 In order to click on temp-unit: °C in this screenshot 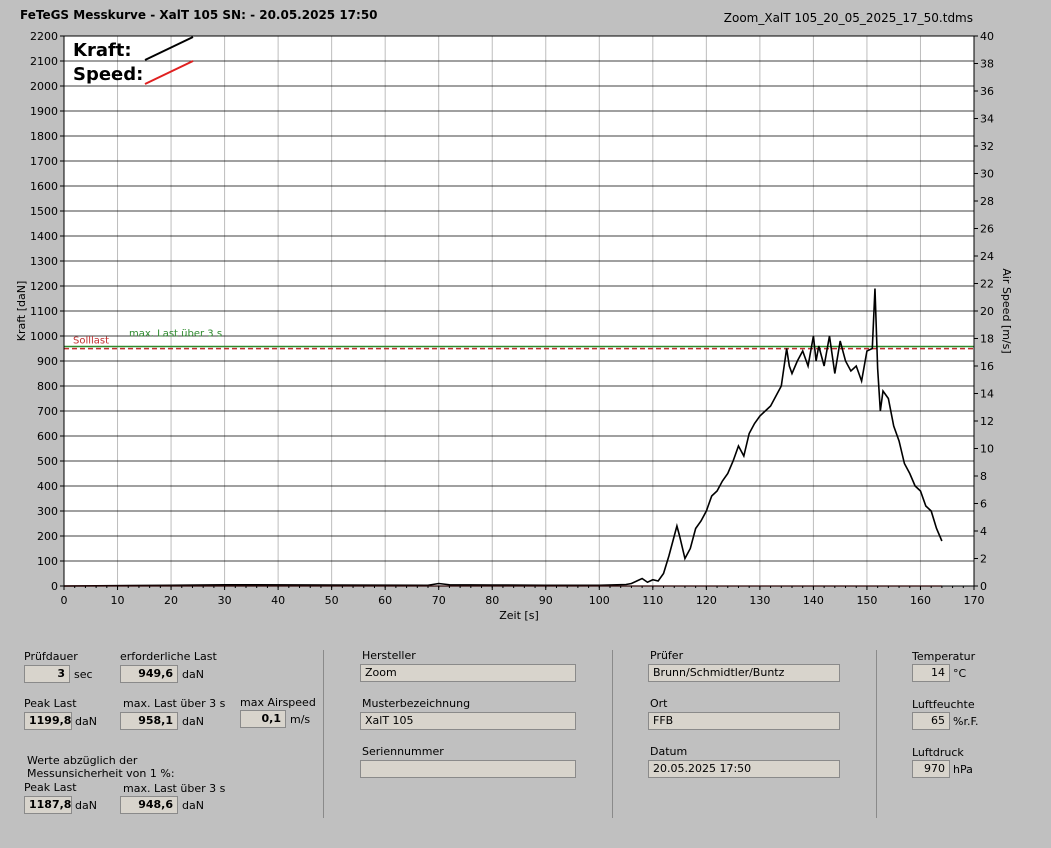, I will do `click(960, 673)`.